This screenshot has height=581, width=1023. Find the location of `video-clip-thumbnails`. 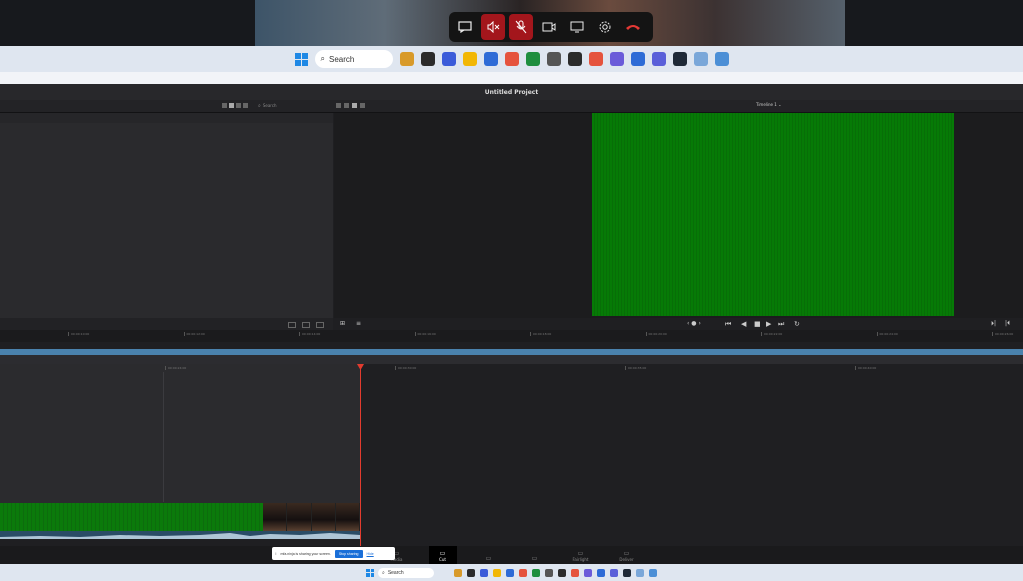

video-clip-thumbnails is located at coordinates (311, 517).